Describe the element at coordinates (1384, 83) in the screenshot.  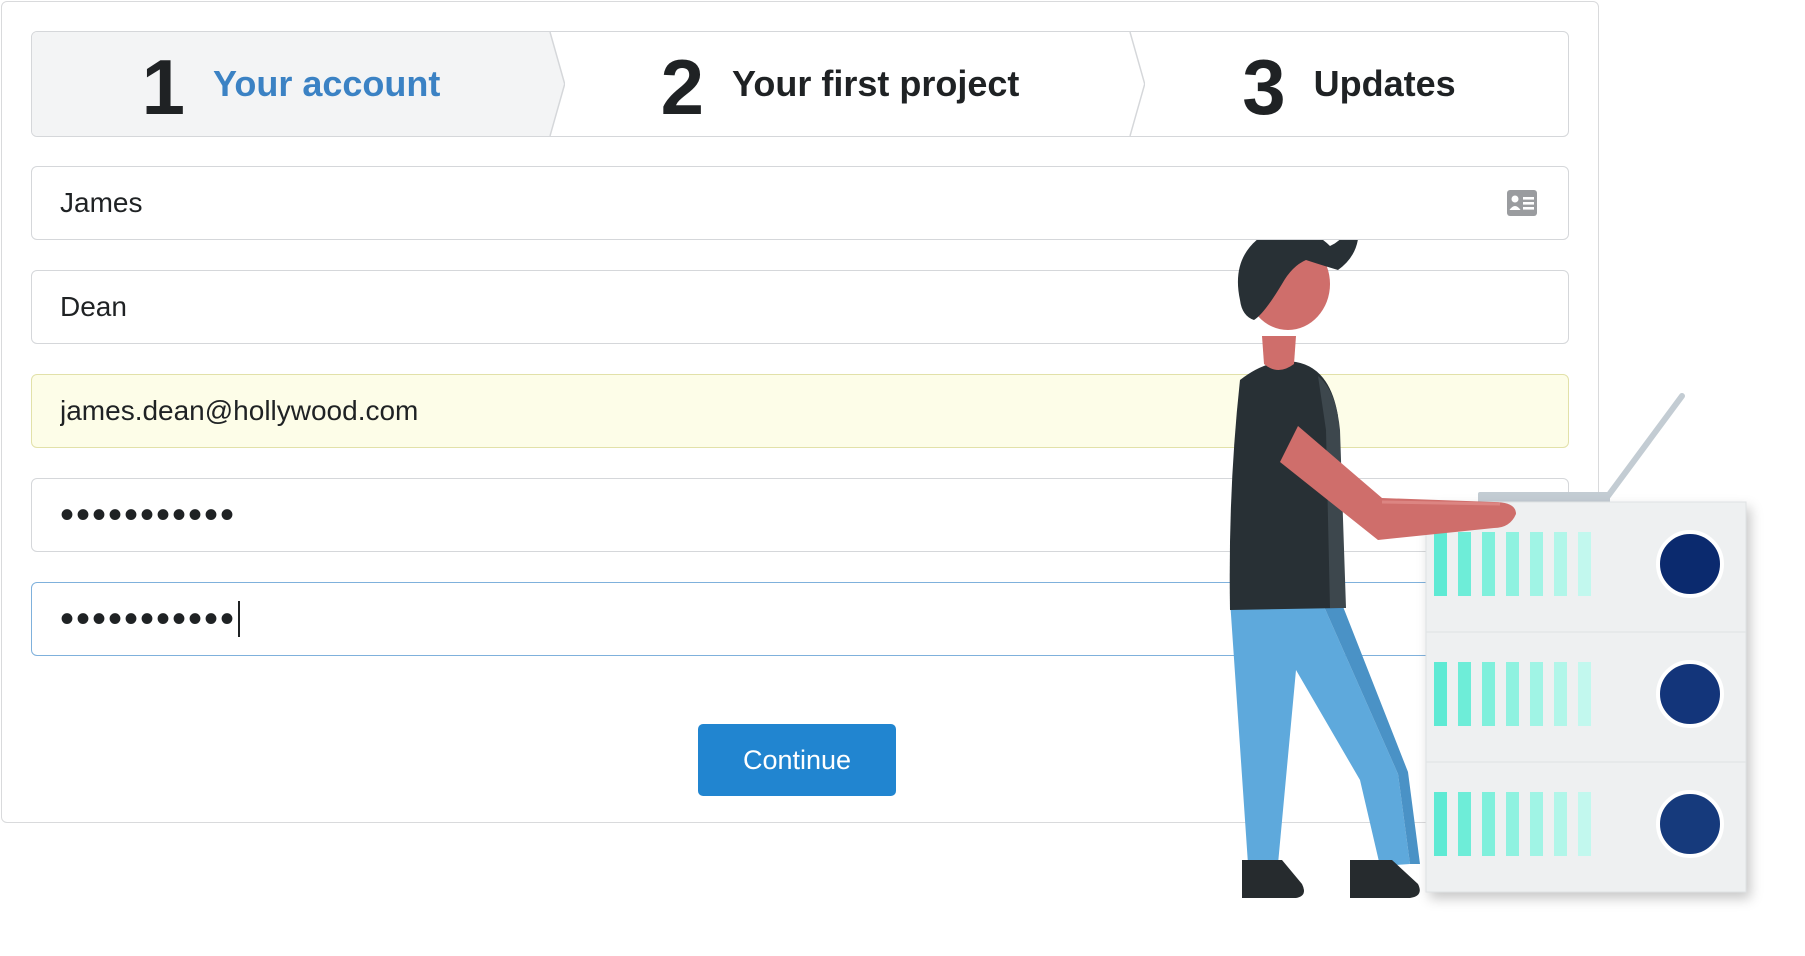
I see `step-label: Updates` at that location.